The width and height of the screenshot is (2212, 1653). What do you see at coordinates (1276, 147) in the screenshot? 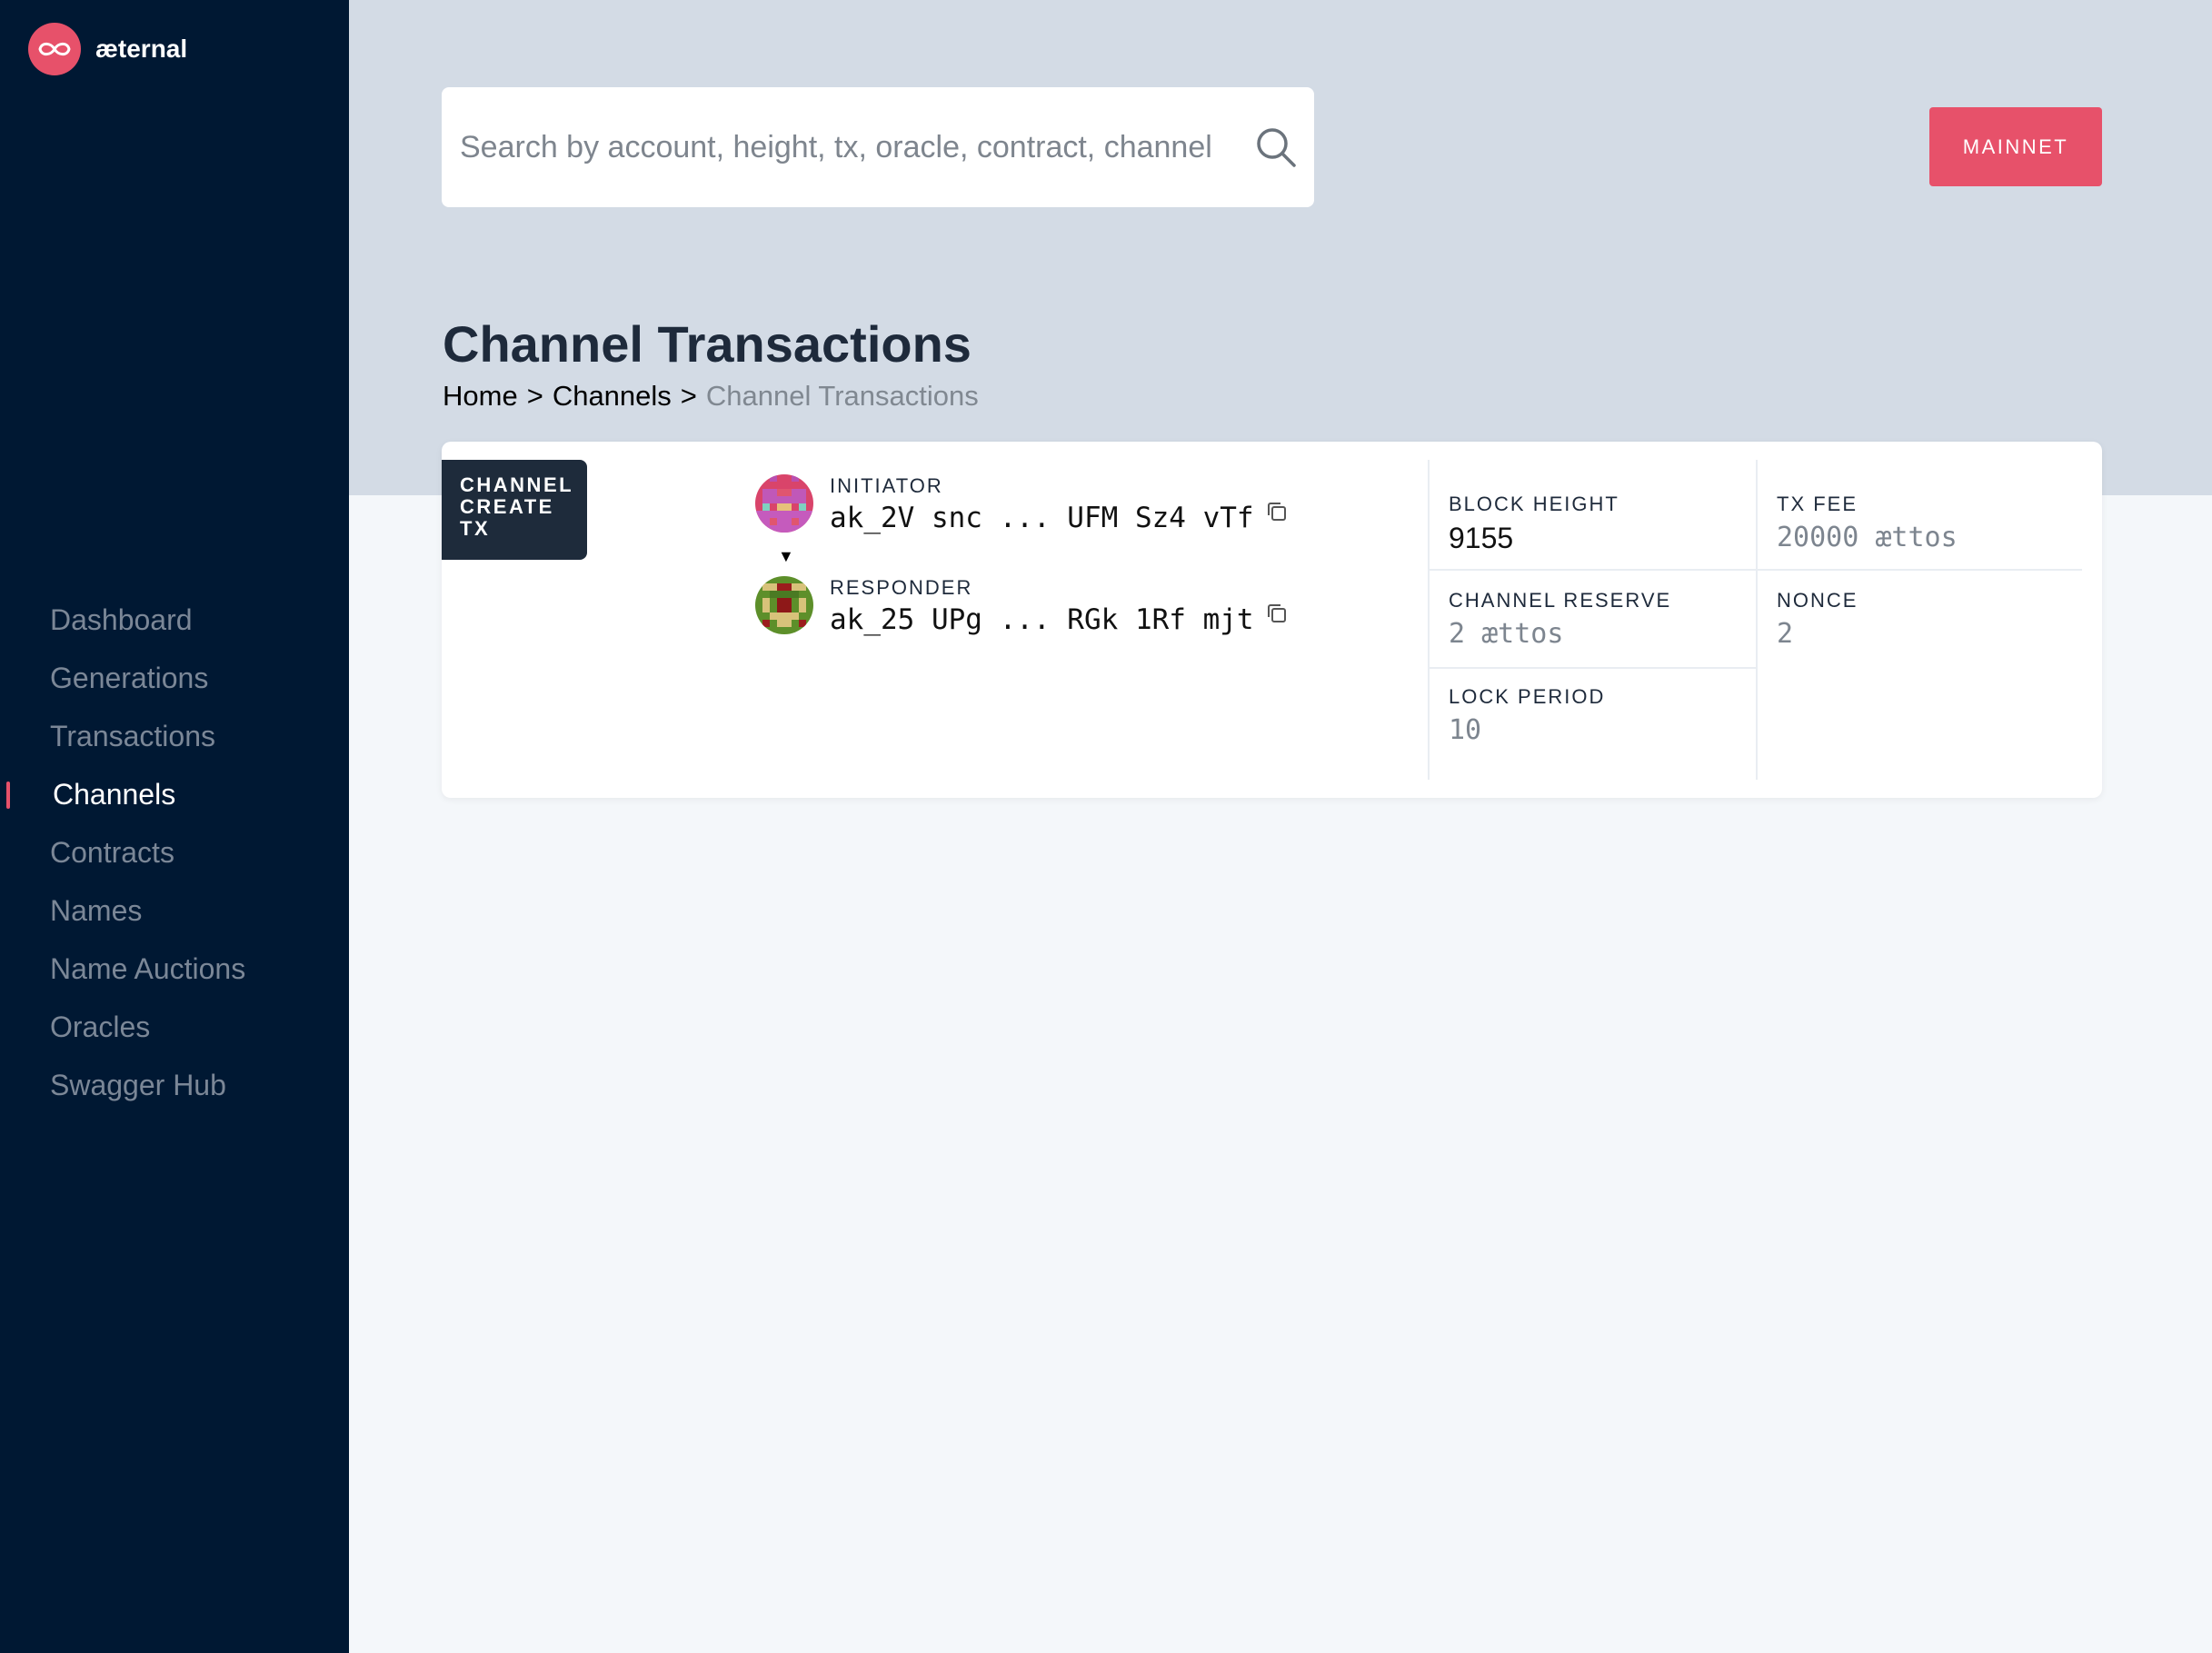
I see `search-icon` at bounding box center [1276, 147].